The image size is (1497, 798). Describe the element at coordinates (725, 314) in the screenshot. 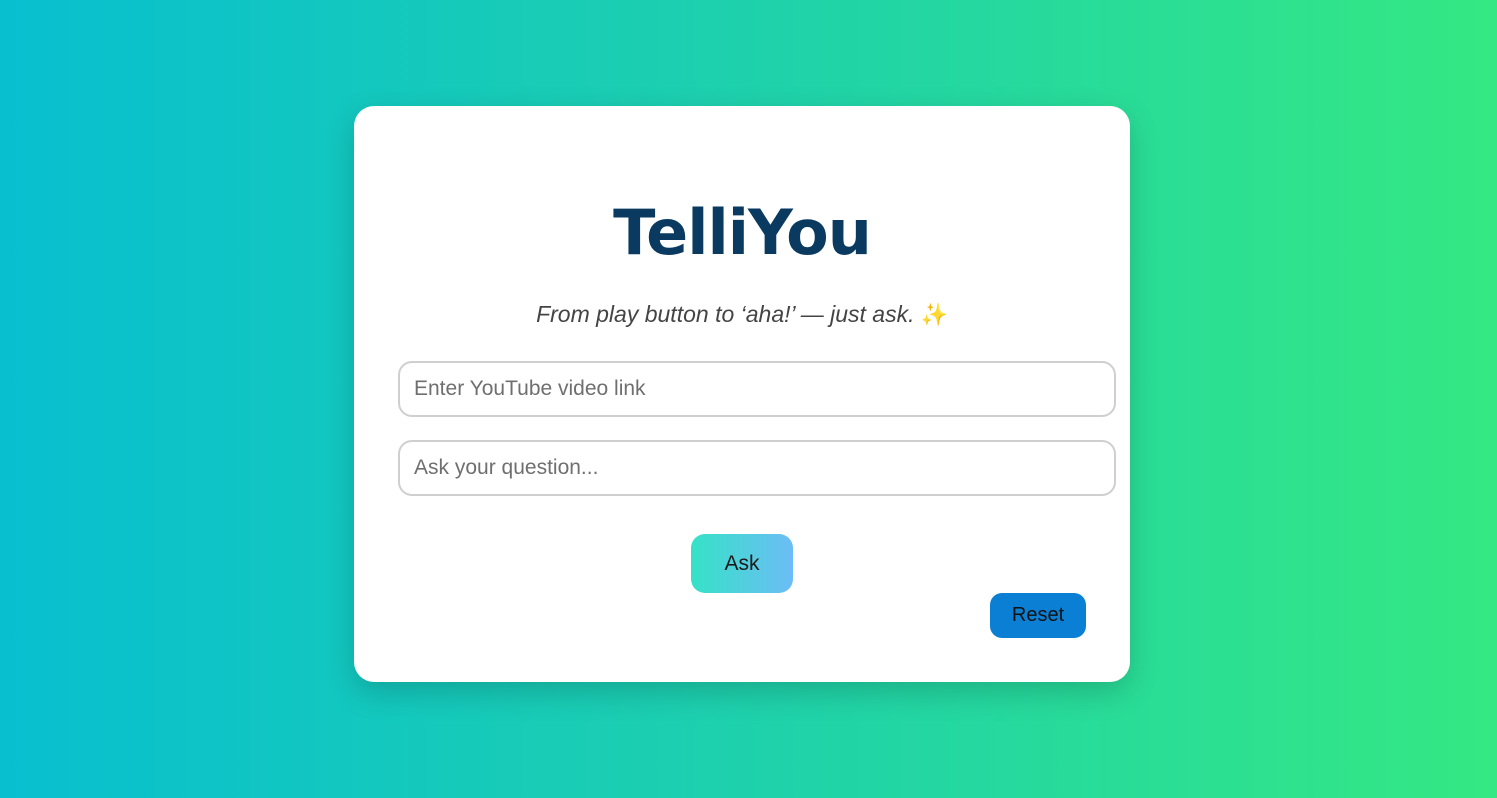

I see `tagline-text: From play button to ‘aha!’ — just ask.` at that location.